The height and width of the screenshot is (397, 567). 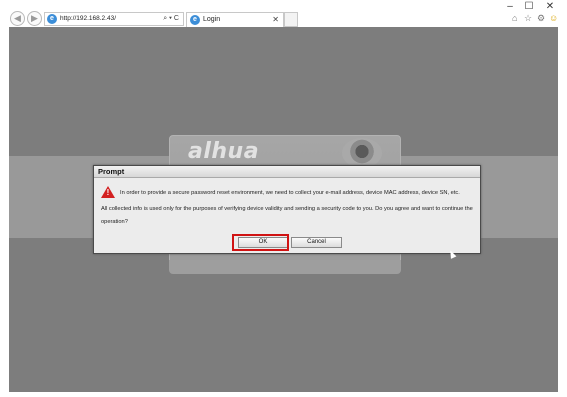 What do you see at coordinates (224, 151) in the screenshot?
I see `dahua-logo: alhua` at bounding box center [224, 151].